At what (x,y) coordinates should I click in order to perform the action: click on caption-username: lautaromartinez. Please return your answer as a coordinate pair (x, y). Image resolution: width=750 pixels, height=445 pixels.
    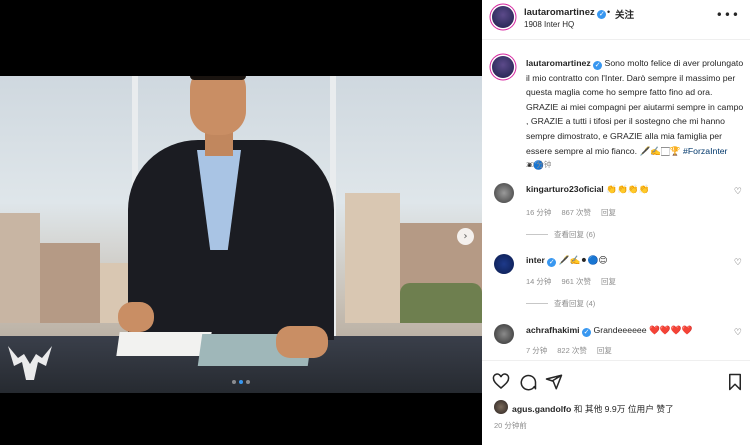
    Looking at the image, I should click on (558, 63).